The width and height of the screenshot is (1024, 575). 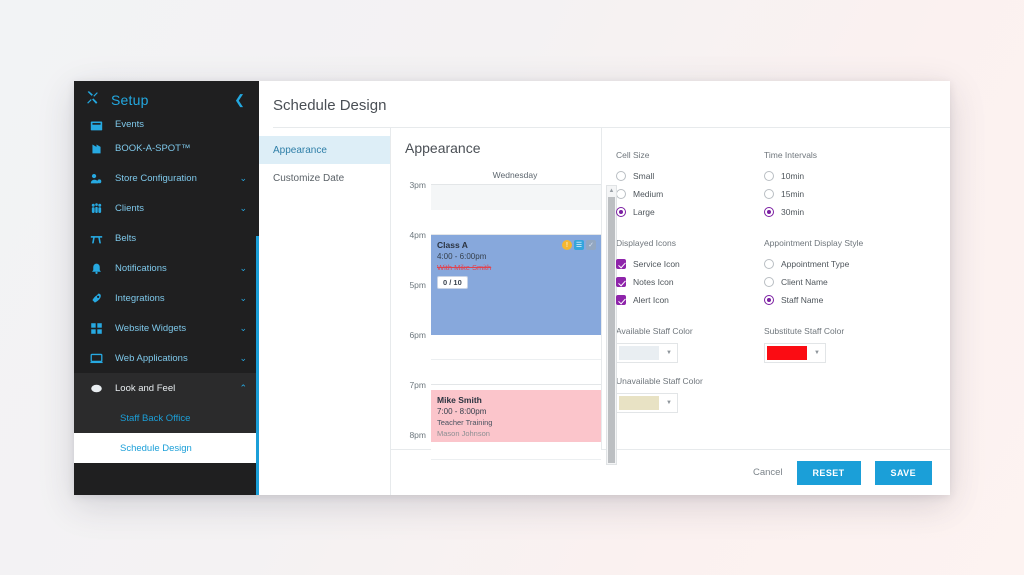 I want to click on appointment-display-style-option: Staff Name, so click(x=827, y=300).